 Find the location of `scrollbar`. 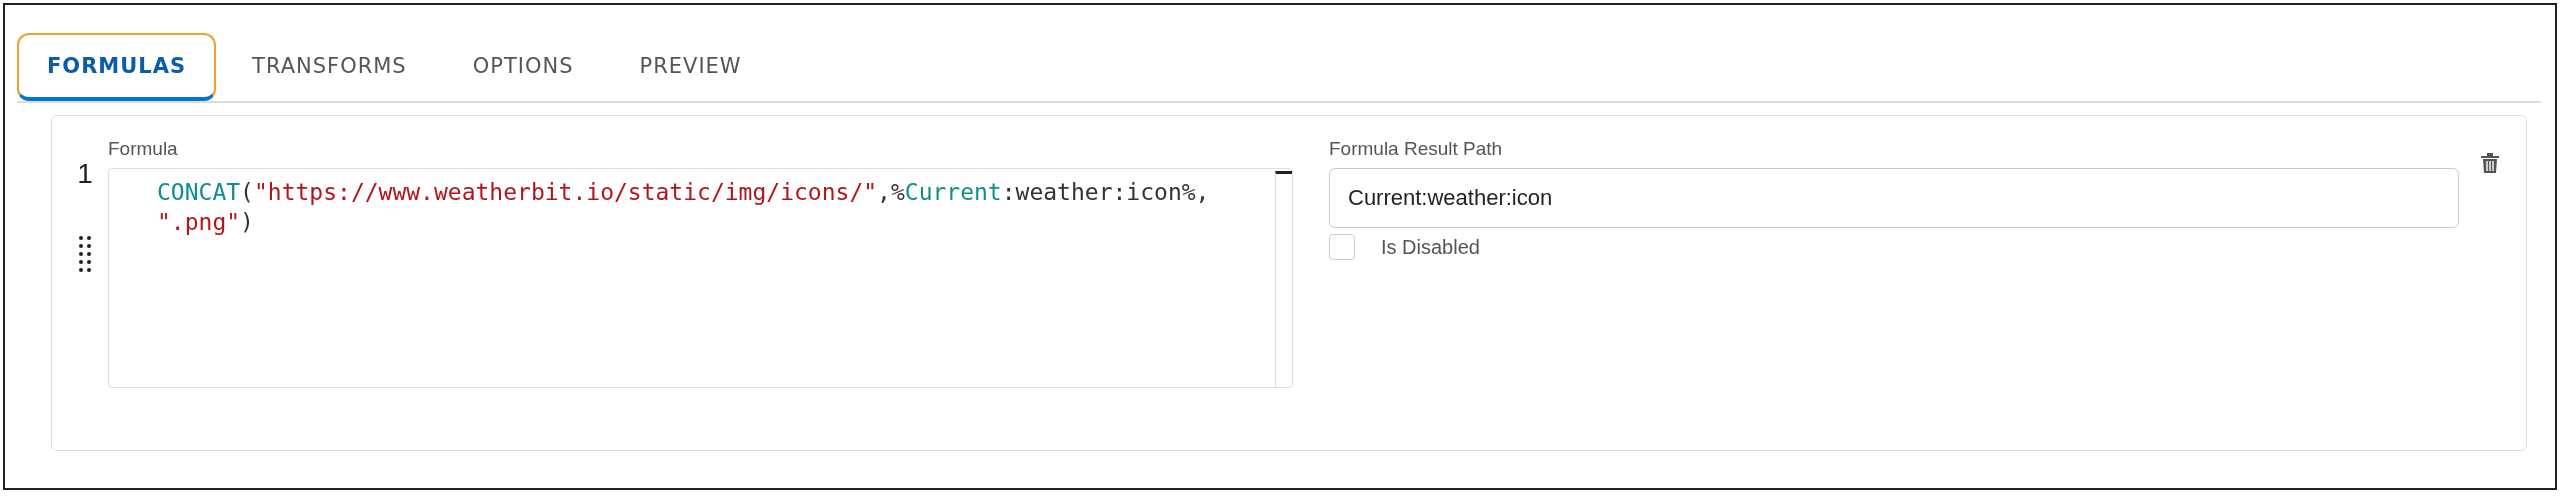

scrollbar is located at coordinates (1283, 279).